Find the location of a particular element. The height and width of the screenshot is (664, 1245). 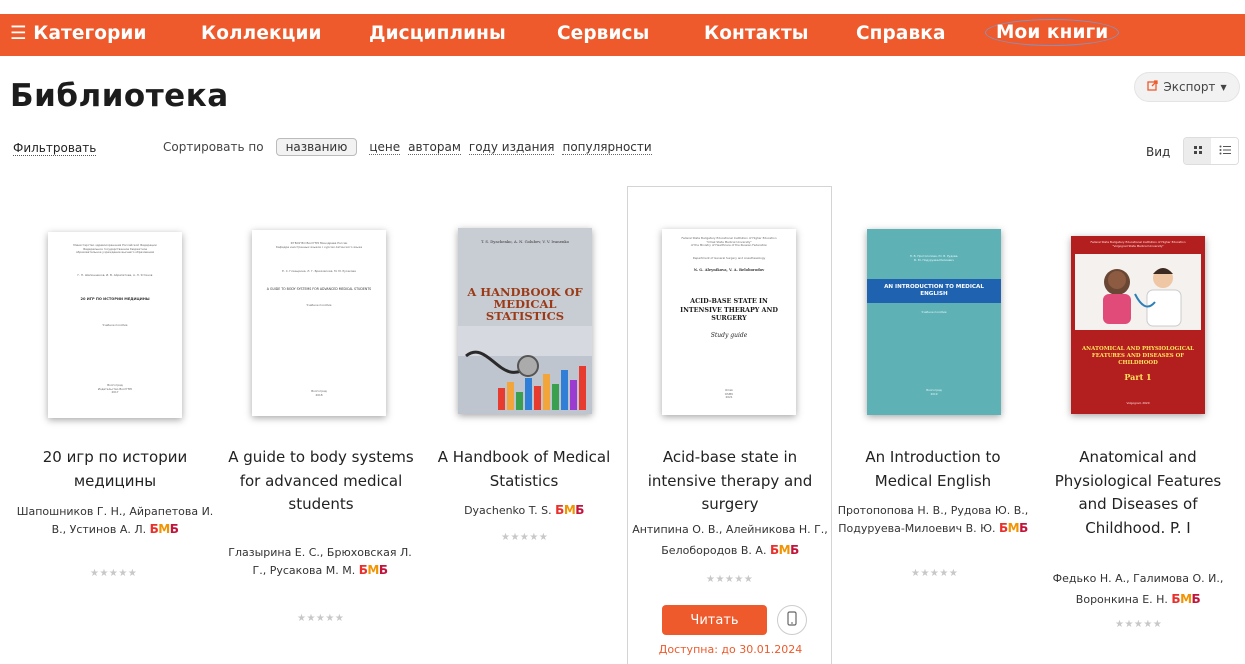

cover-authors: N. G. Aleynikova, V. A. Beloborodov is located at coordinates (729, 270).